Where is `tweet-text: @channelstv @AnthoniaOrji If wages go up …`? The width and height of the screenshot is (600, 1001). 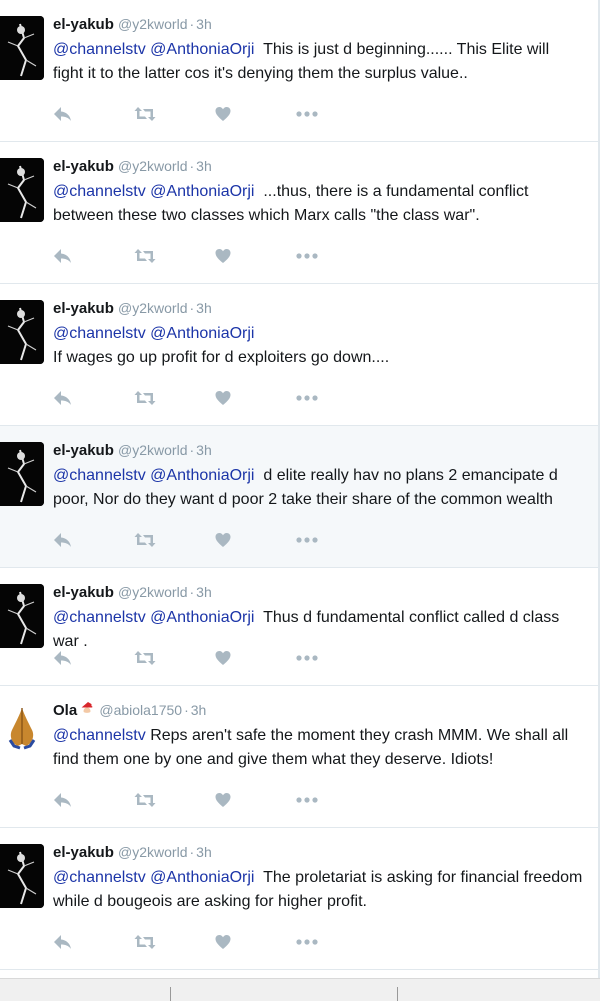 tweet-text: @channelstv @AnthoniaOrji If wages go up … is located at coordinates (318, 346).